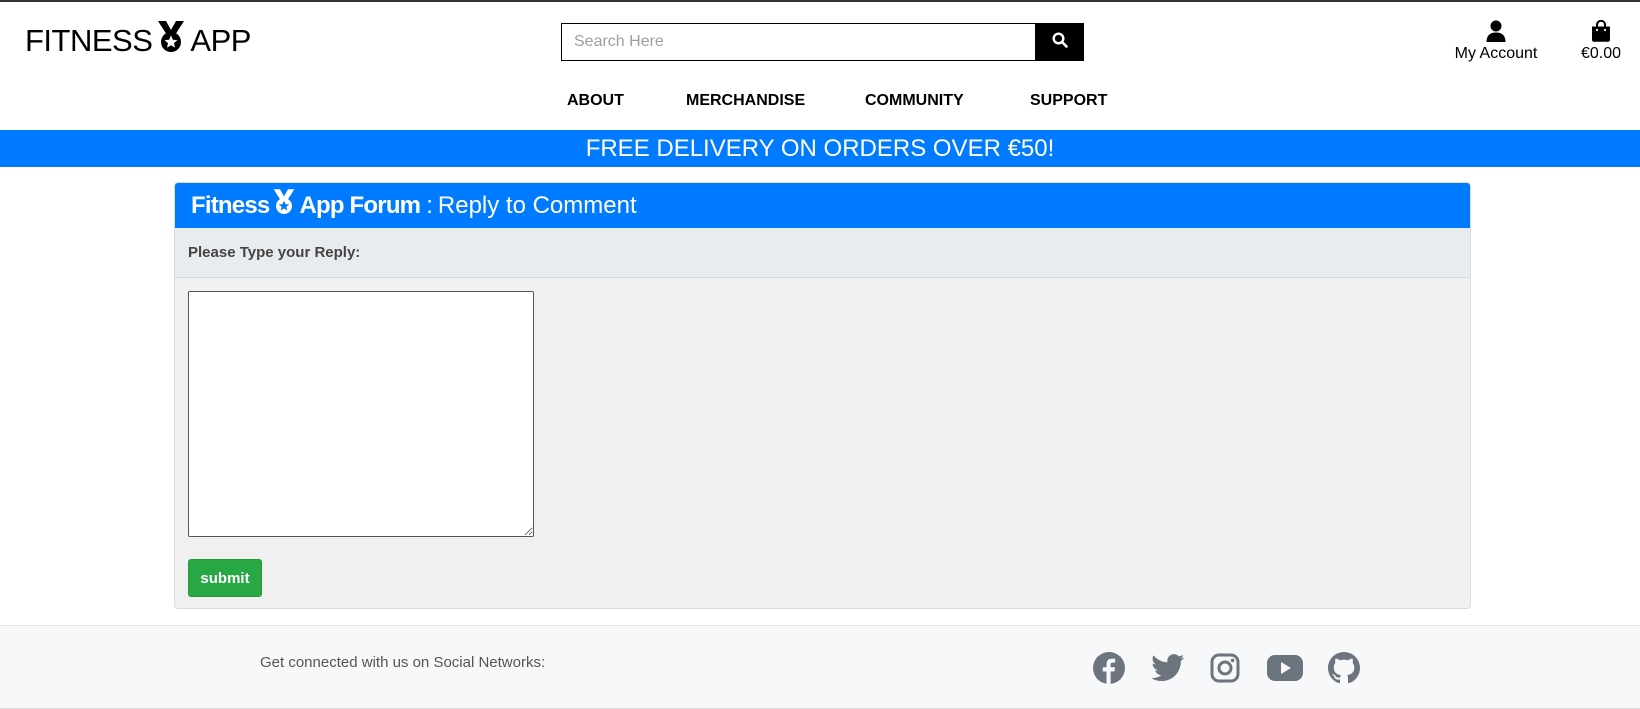 The width and height of the screenshot is (1640, 709). What do you see at coordinates (220, 40) in the screenshot?
I see `logo-word-app: APP` at bounding box center [220, 40].